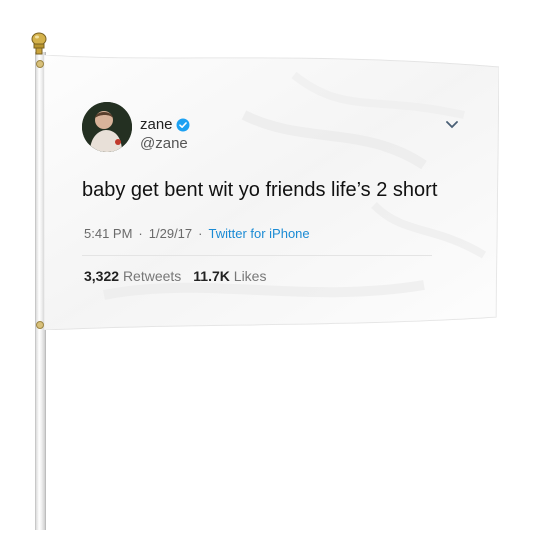 Image resolution: width=533 pixels, height=533 pixels. I want to click on retweets-stat: 3,322 Retweets, so click(132, 276).